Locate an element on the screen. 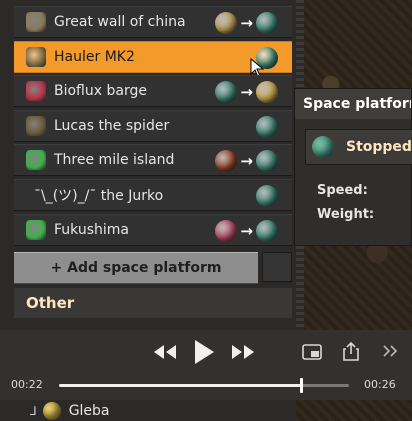 This screenshot has width=412, height=421. platform-name: Bioflux barge is located at coordinates (100, 91).